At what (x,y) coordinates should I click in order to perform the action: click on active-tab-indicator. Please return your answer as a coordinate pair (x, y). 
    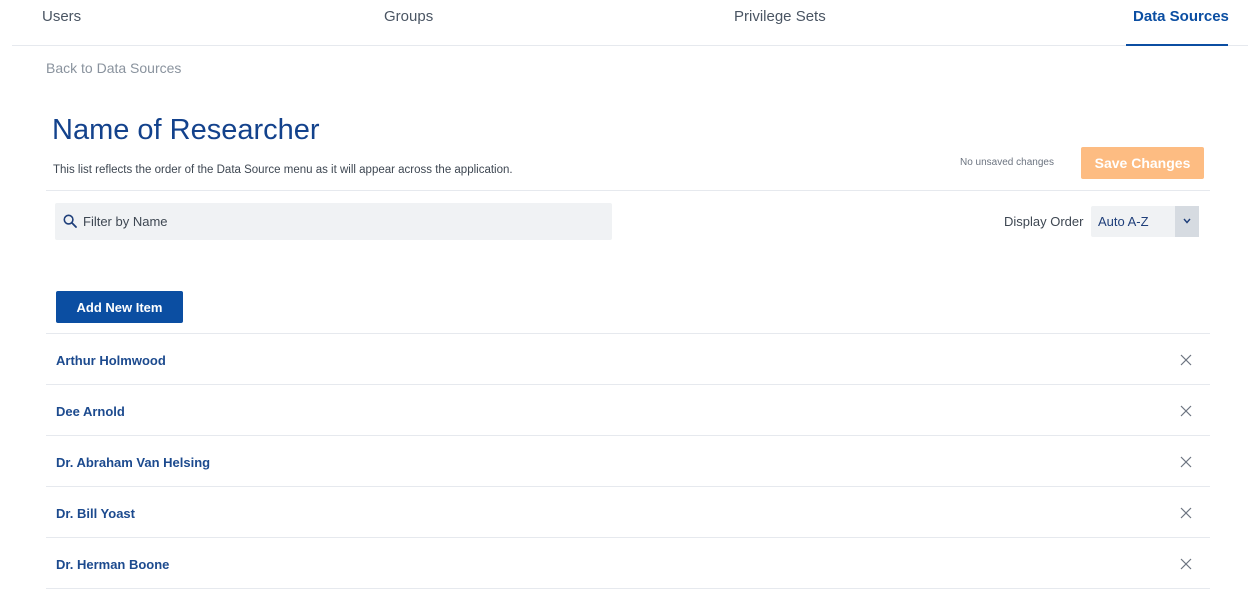
    Looking at the image, I should click on (1177, 45).